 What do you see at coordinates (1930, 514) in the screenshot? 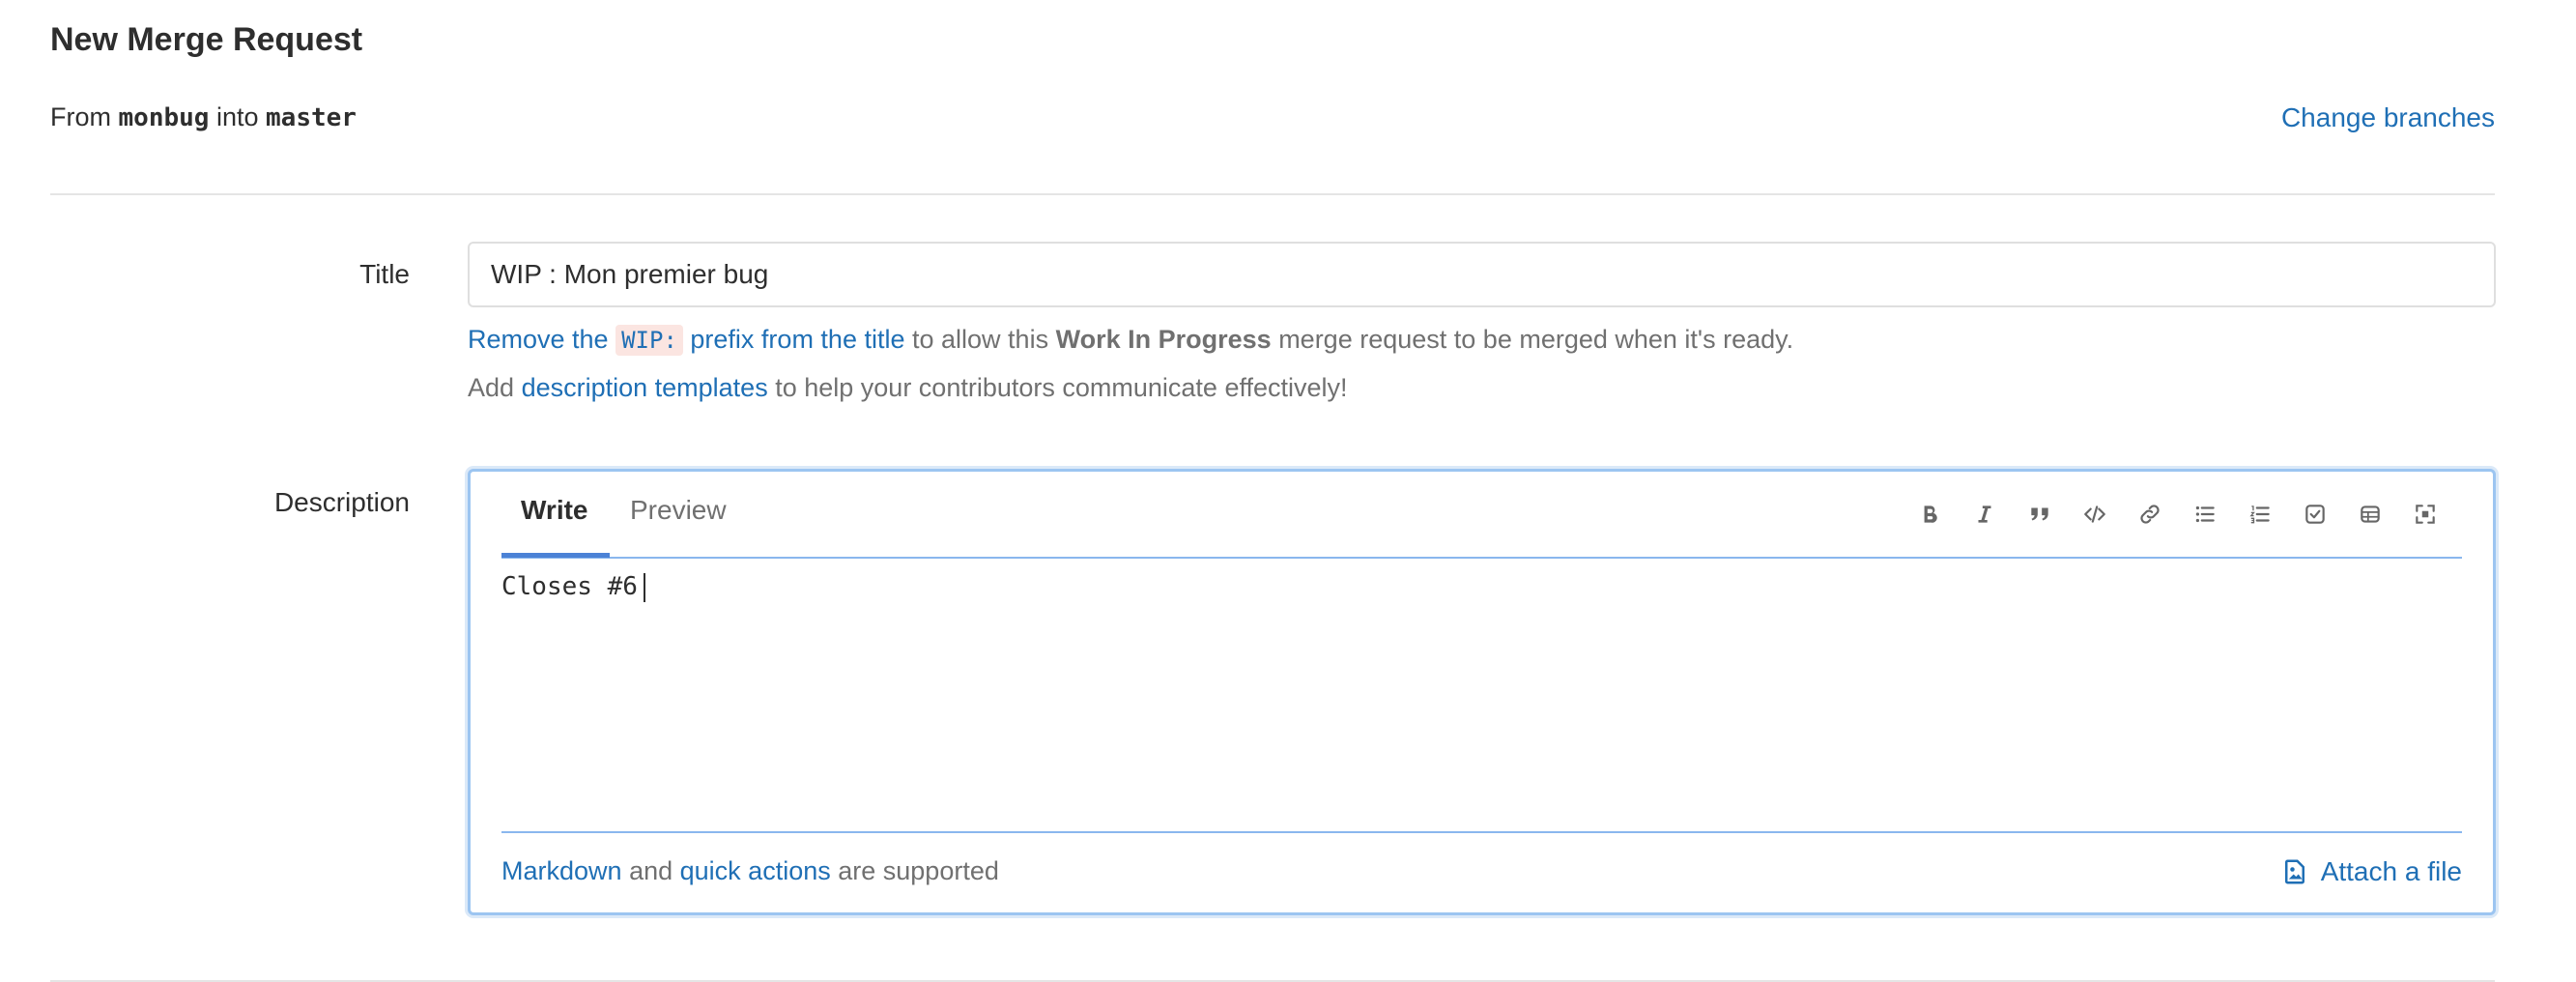
I see `bold-icon` at bounding box center [1930, 514].